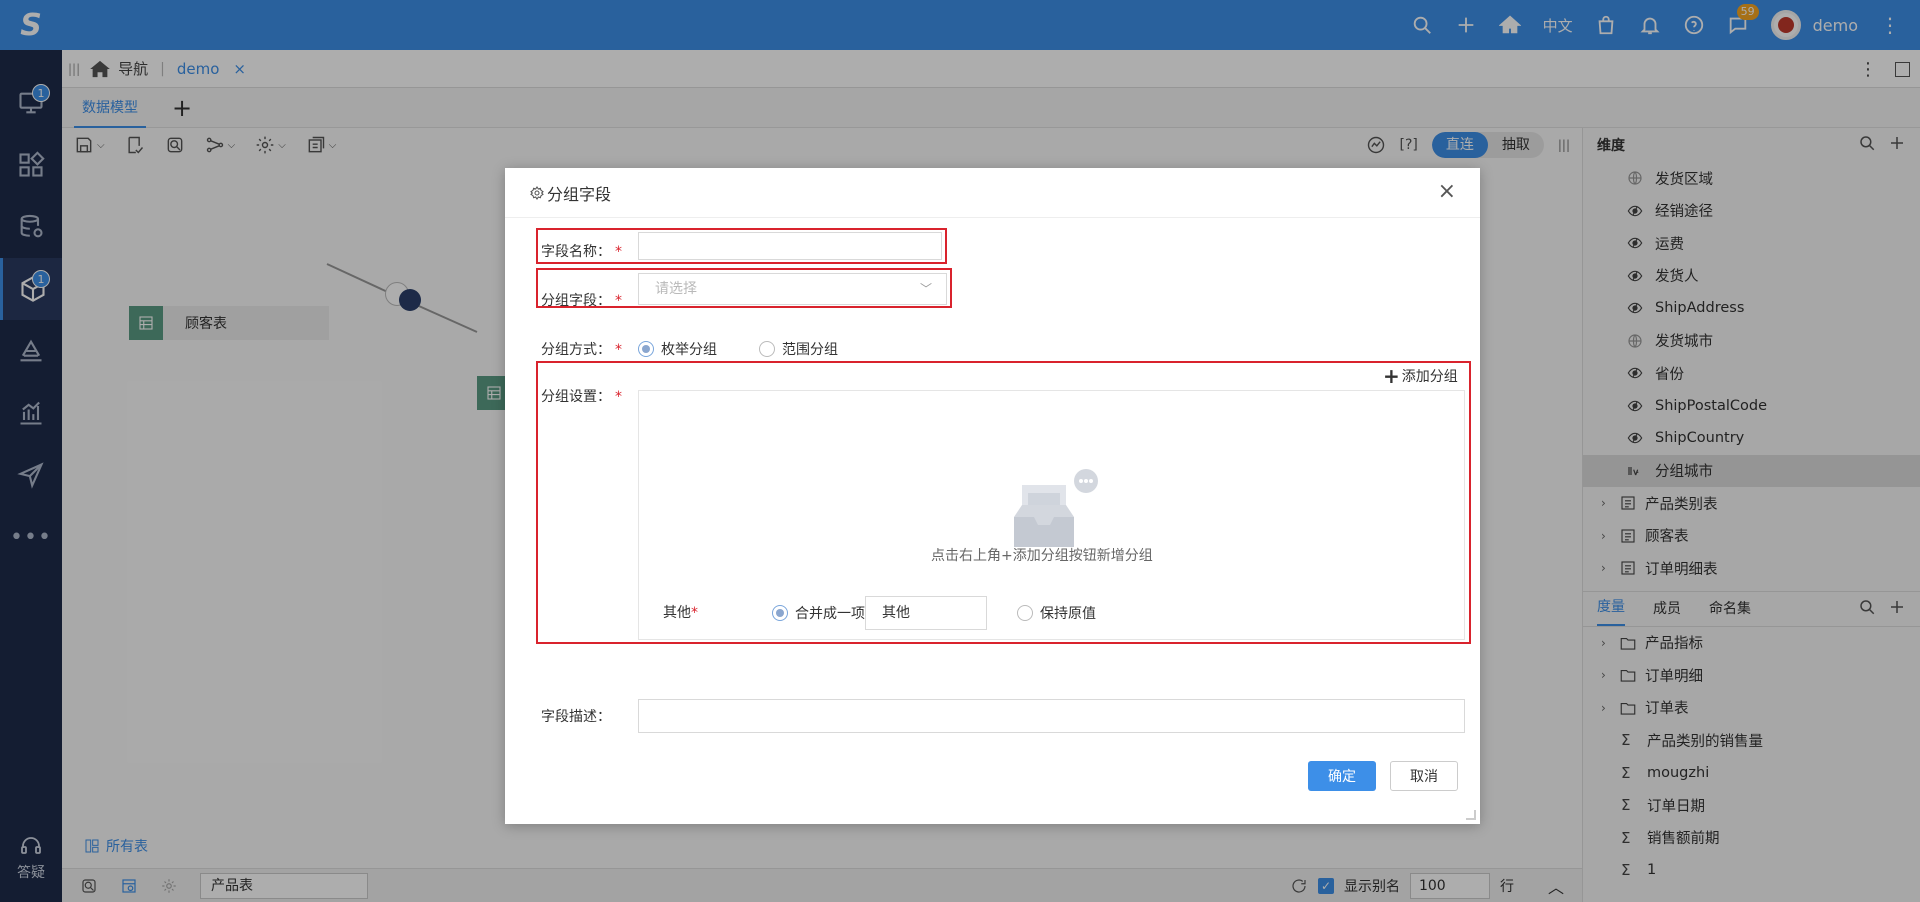 This screenshot has height=902, width=1920. What do you see at coordinates (1391, 376) in the screenshot?
I see `plus-icon: +` at bounding box center [1391, 376].